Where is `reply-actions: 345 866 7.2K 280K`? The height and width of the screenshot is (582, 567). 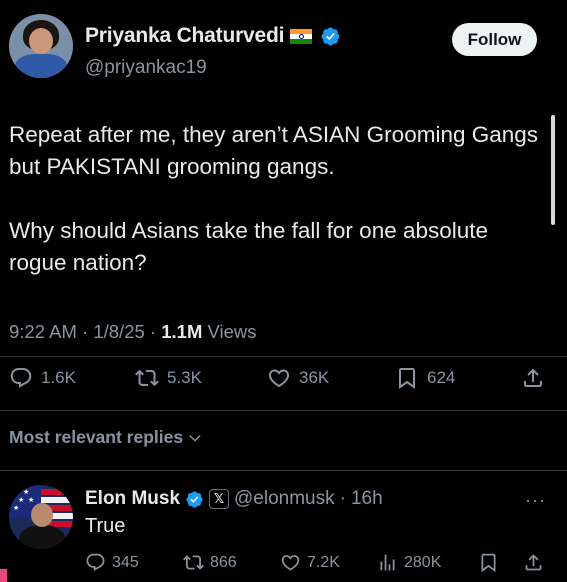
reply-actions: 345 866 7.2K 280K is located at coordinates (320, 565).